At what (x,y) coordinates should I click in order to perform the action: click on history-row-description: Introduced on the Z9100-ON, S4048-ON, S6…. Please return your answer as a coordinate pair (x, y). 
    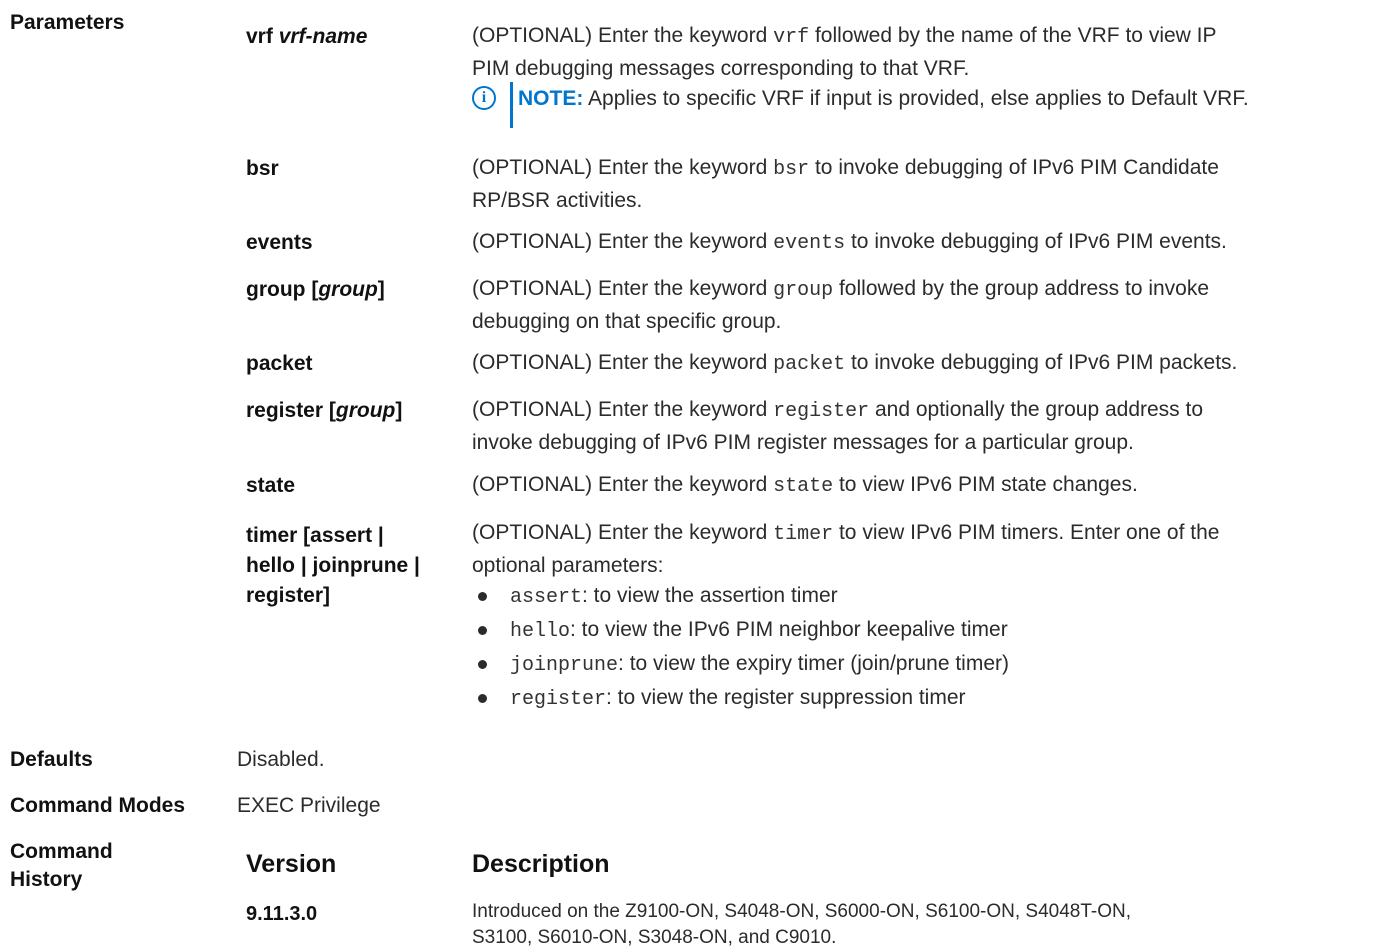
    Looking at the image, I should click on (922, 925).